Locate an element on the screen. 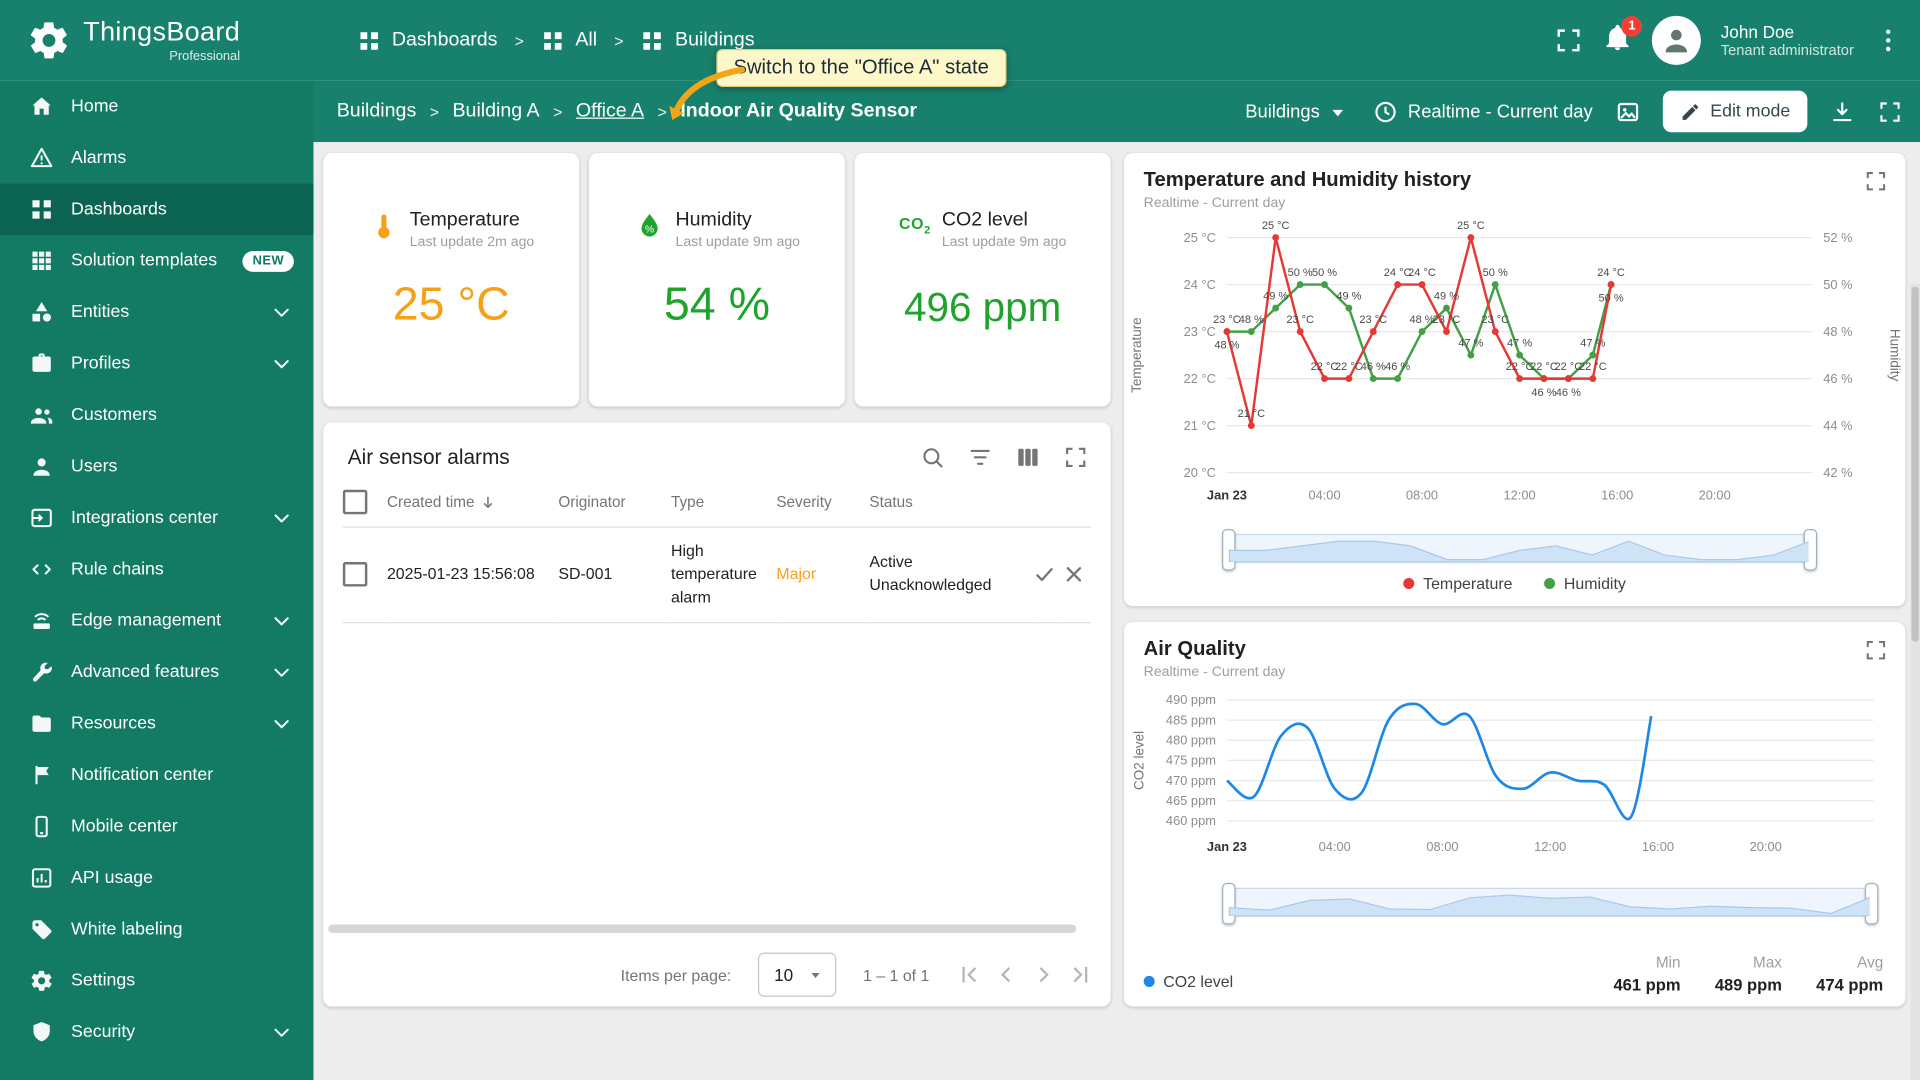 The height and width of the screenshot is (1080, 1920). download-icon is located at coordinates (1842, 112).